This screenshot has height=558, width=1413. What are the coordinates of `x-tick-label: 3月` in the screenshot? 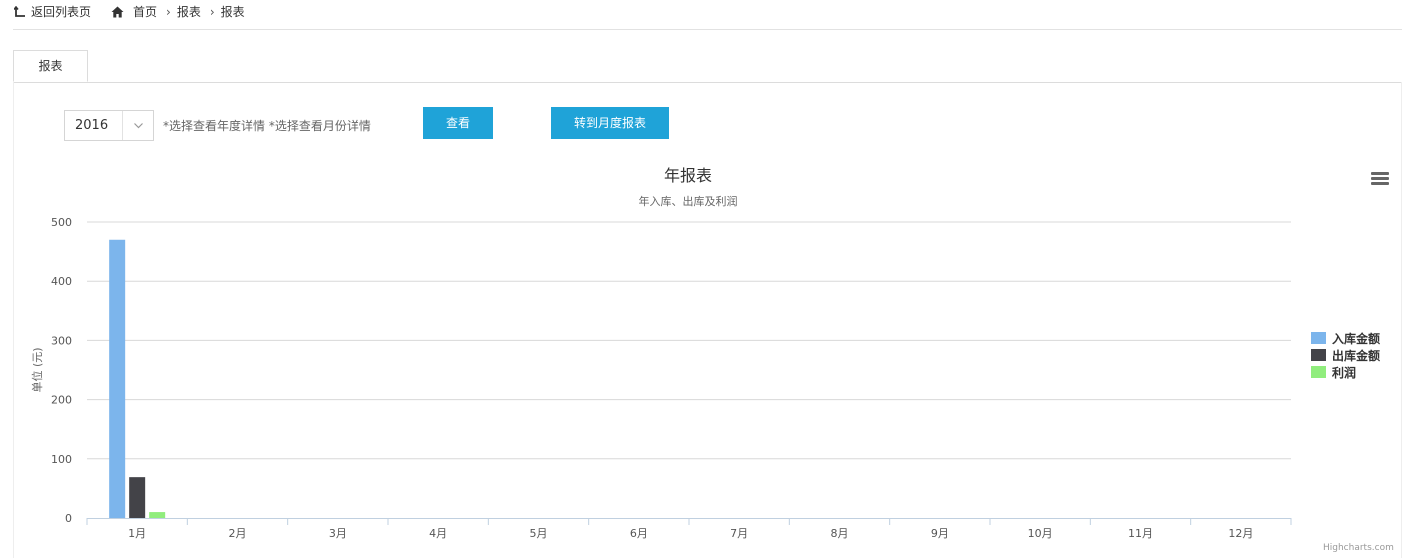 It's located at (338, 533).